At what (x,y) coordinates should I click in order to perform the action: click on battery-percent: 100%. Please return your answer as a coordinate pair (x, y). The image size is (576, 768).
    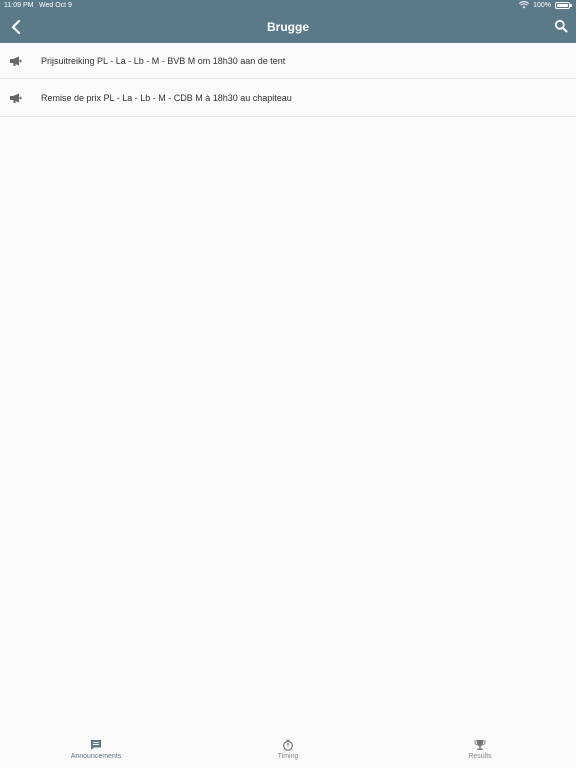
    Looking at the image, I should click on (542, 5).